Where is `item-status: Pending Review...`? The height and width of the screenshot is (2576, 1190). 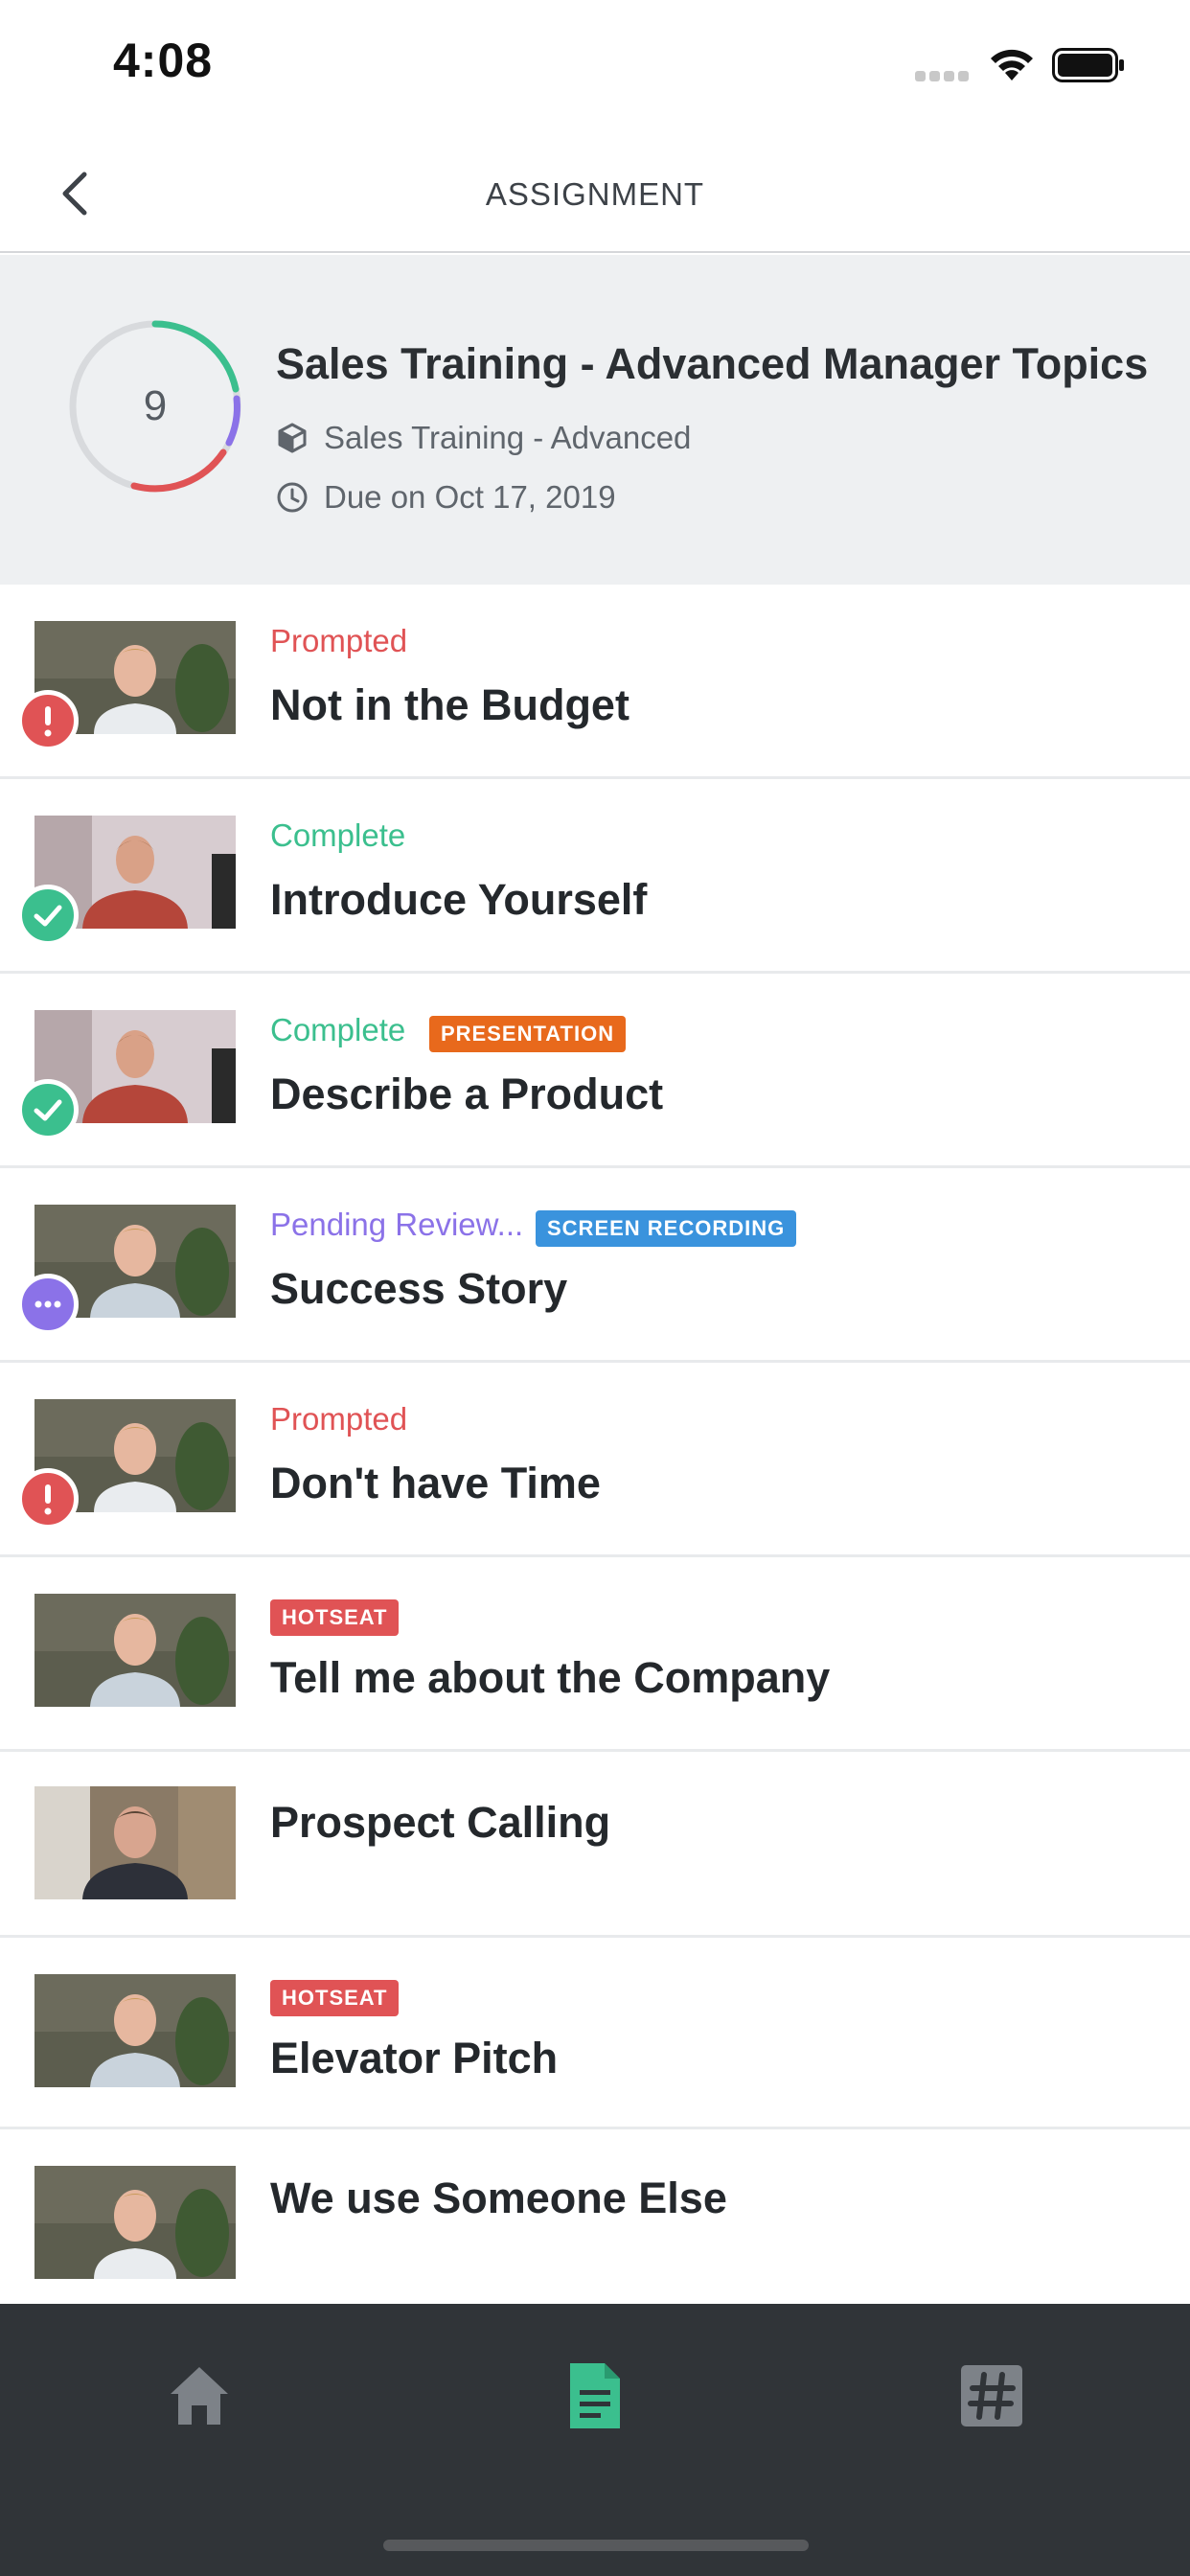 item-status: Pending Review... is located at coordinates (397, 1224).